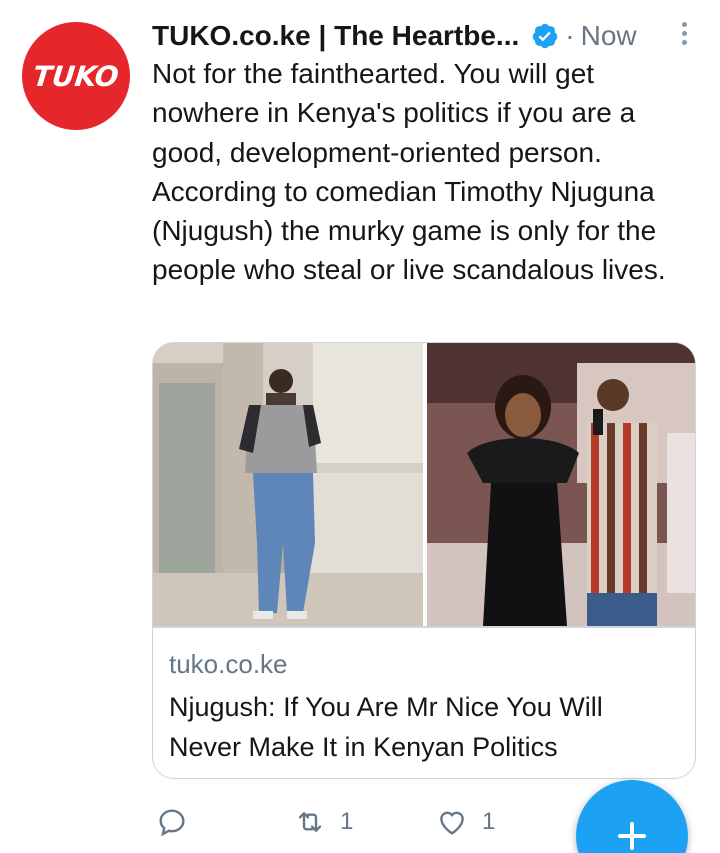 This screenshot has height=853, width=720. I want to click on tweet-actions: 1 1, so click(362, 822).